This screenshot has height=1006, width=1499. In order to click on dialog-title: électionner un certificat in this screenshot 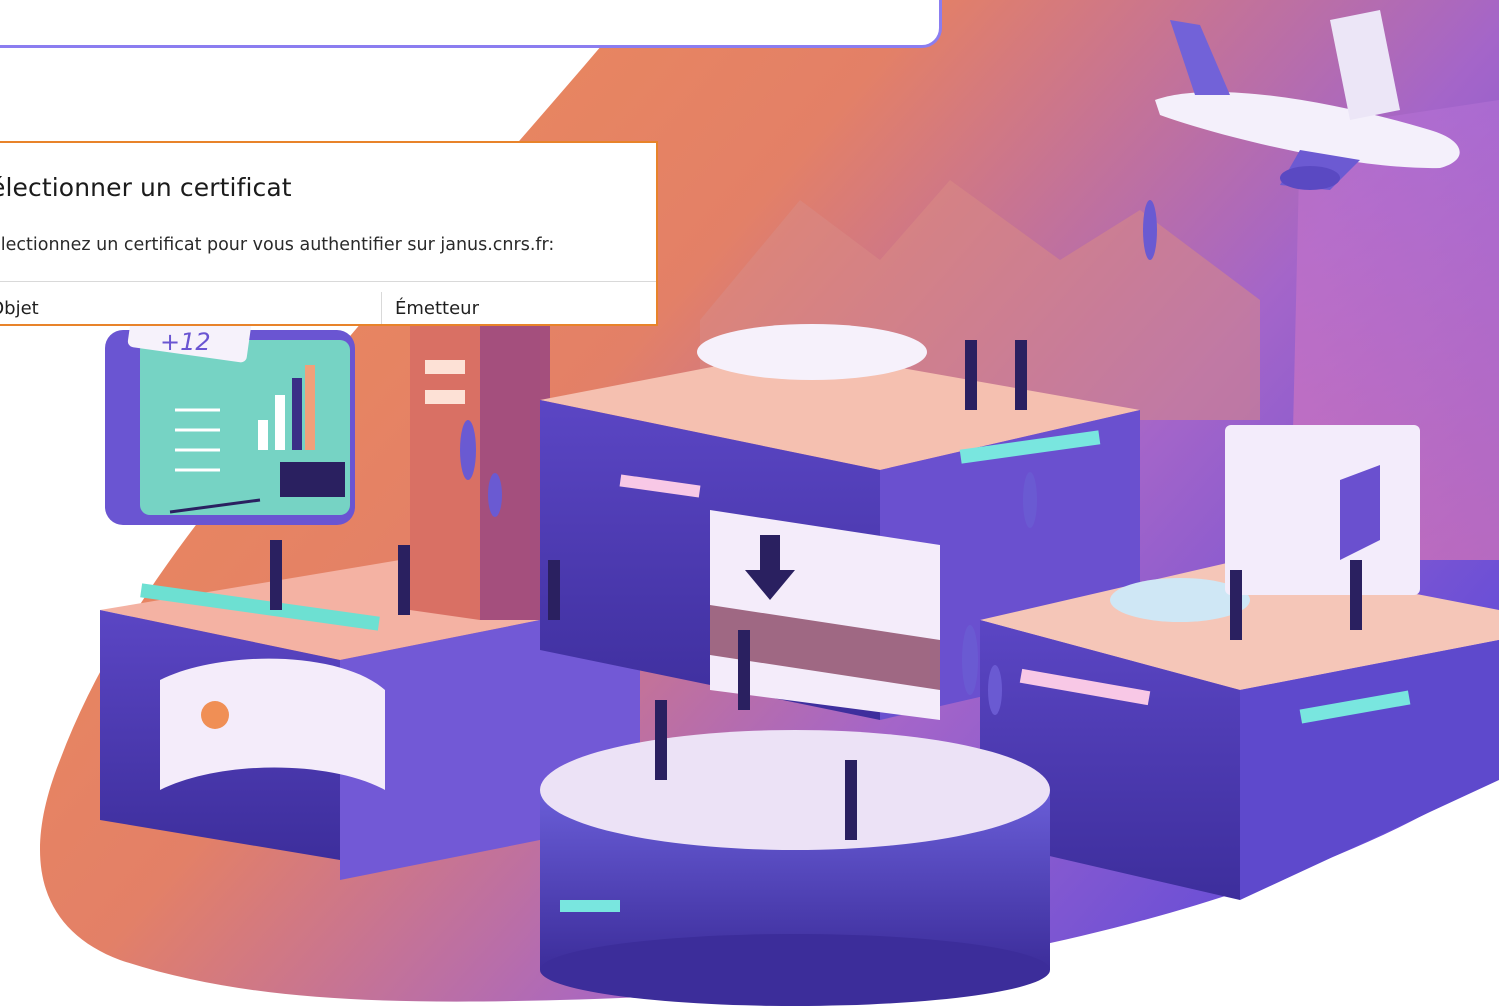, I will do `click(146, 187)`.